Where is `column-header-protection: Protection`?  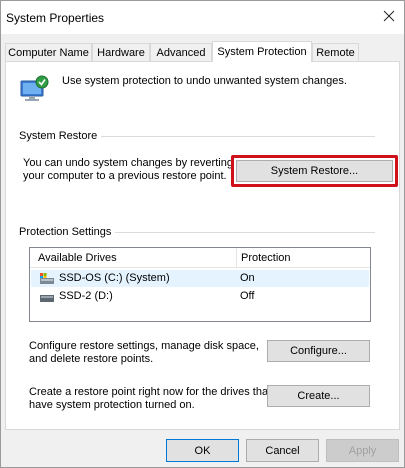
column-header-protection: Protection is located at coordinates (266, 258).